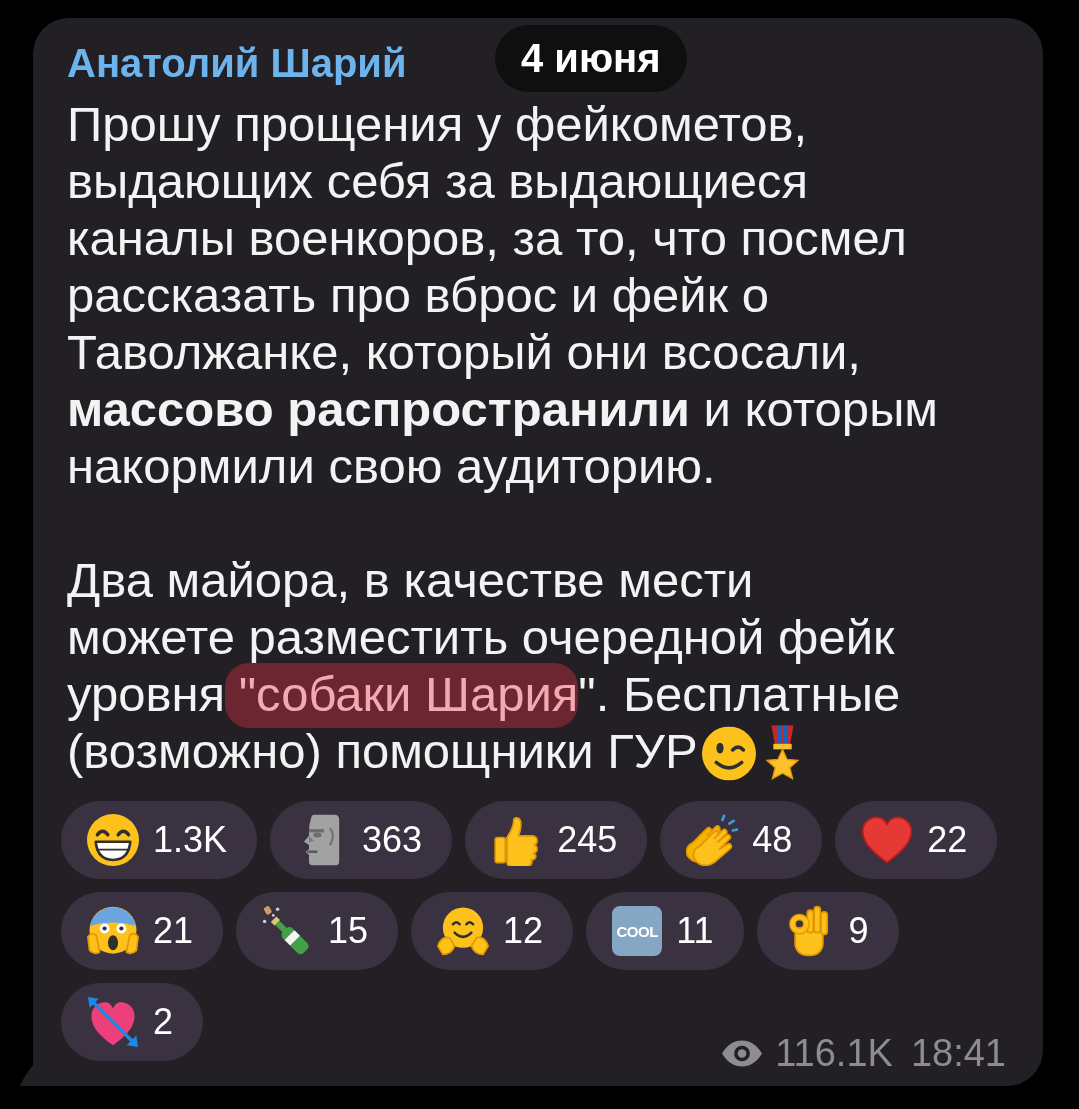 This screenshot has height=1109, width=1079. I want to click on reaction-button: 21, so click(142, 931).